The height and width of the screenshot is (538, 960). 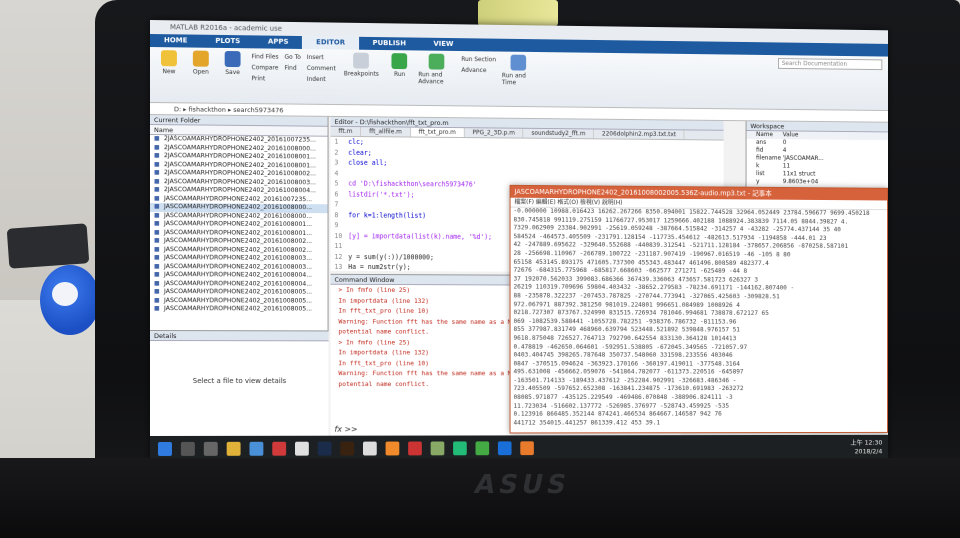 I want to click on comment-button: Comment, so click(x=321, y=68).